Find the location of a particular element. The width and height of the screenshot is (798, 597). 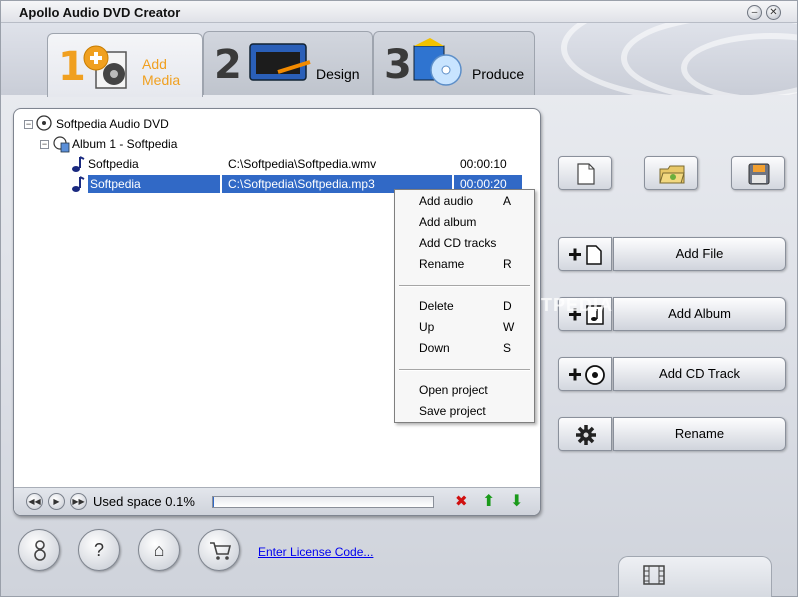

menu-item-add-audio: Add audio A is located at coordinates (464, 201).